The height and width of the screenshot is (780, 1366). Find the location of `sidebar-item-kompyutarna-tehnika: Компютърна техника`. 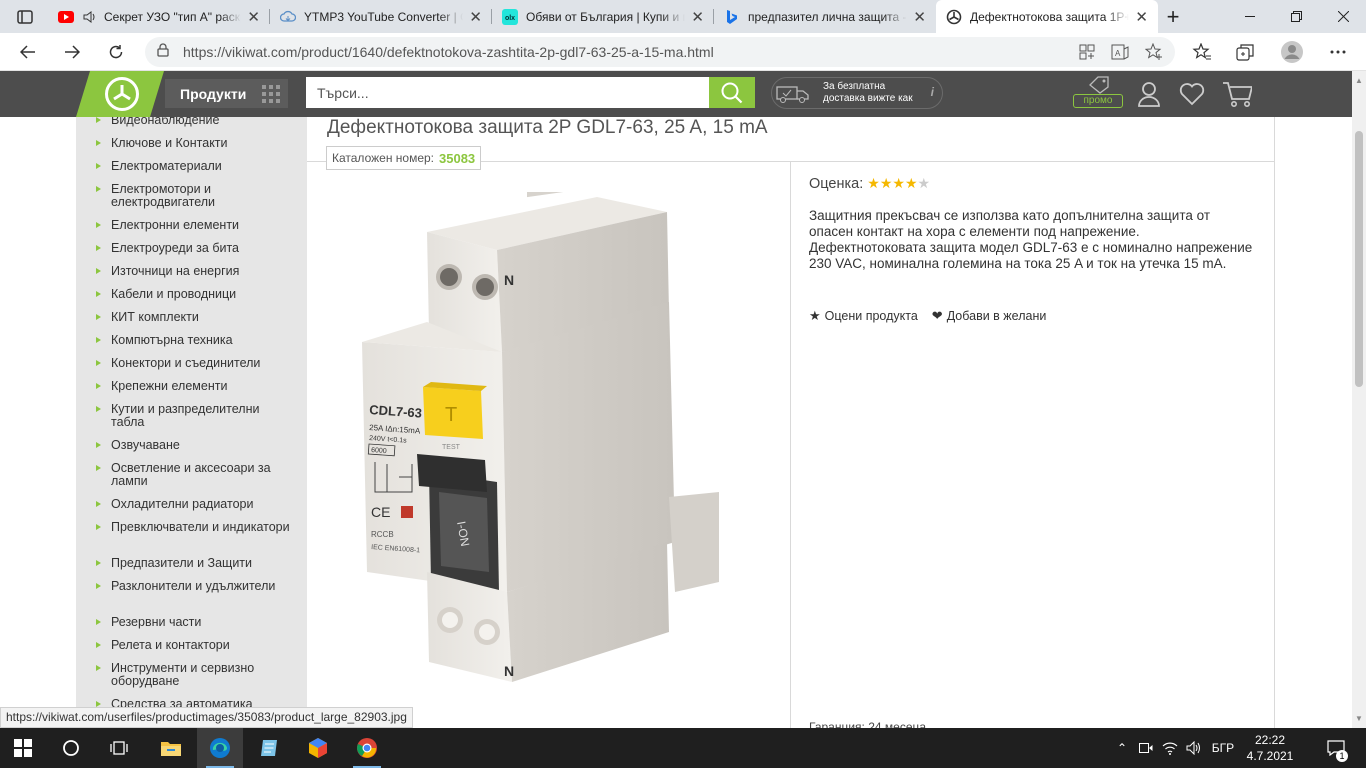

sidebar-item-kompyutarna-tehnika: Компютърна техника is located at coordinates (193, 340).